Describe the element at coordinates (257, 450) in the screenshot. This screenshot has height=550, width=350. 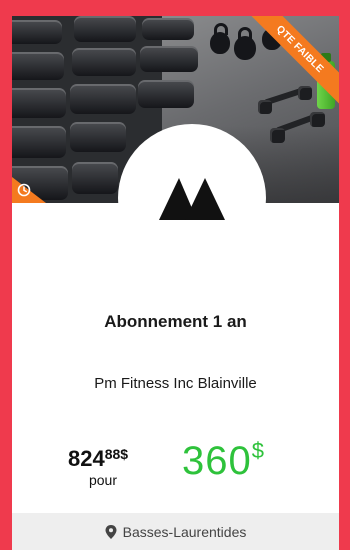
I see `deal-price-currency: $` at that location.